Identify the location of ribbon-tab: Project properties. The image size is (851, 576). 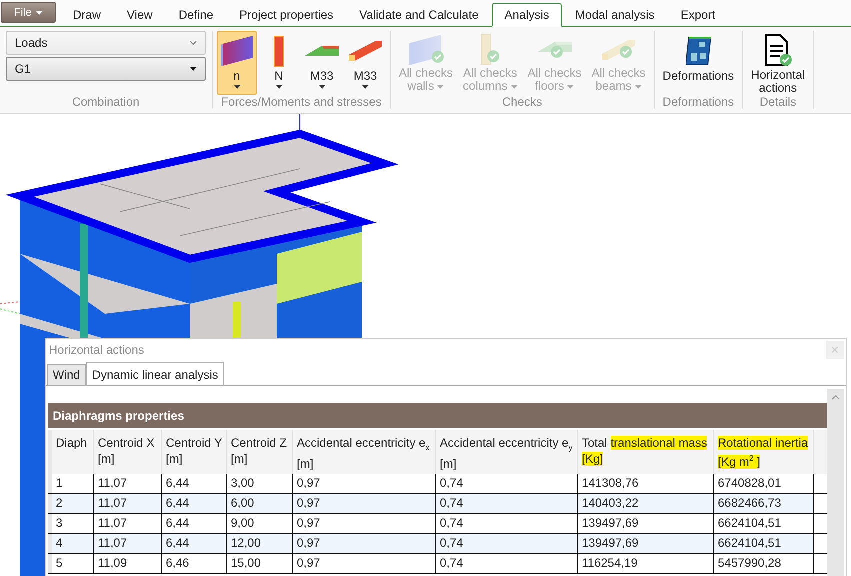
(286, 15).